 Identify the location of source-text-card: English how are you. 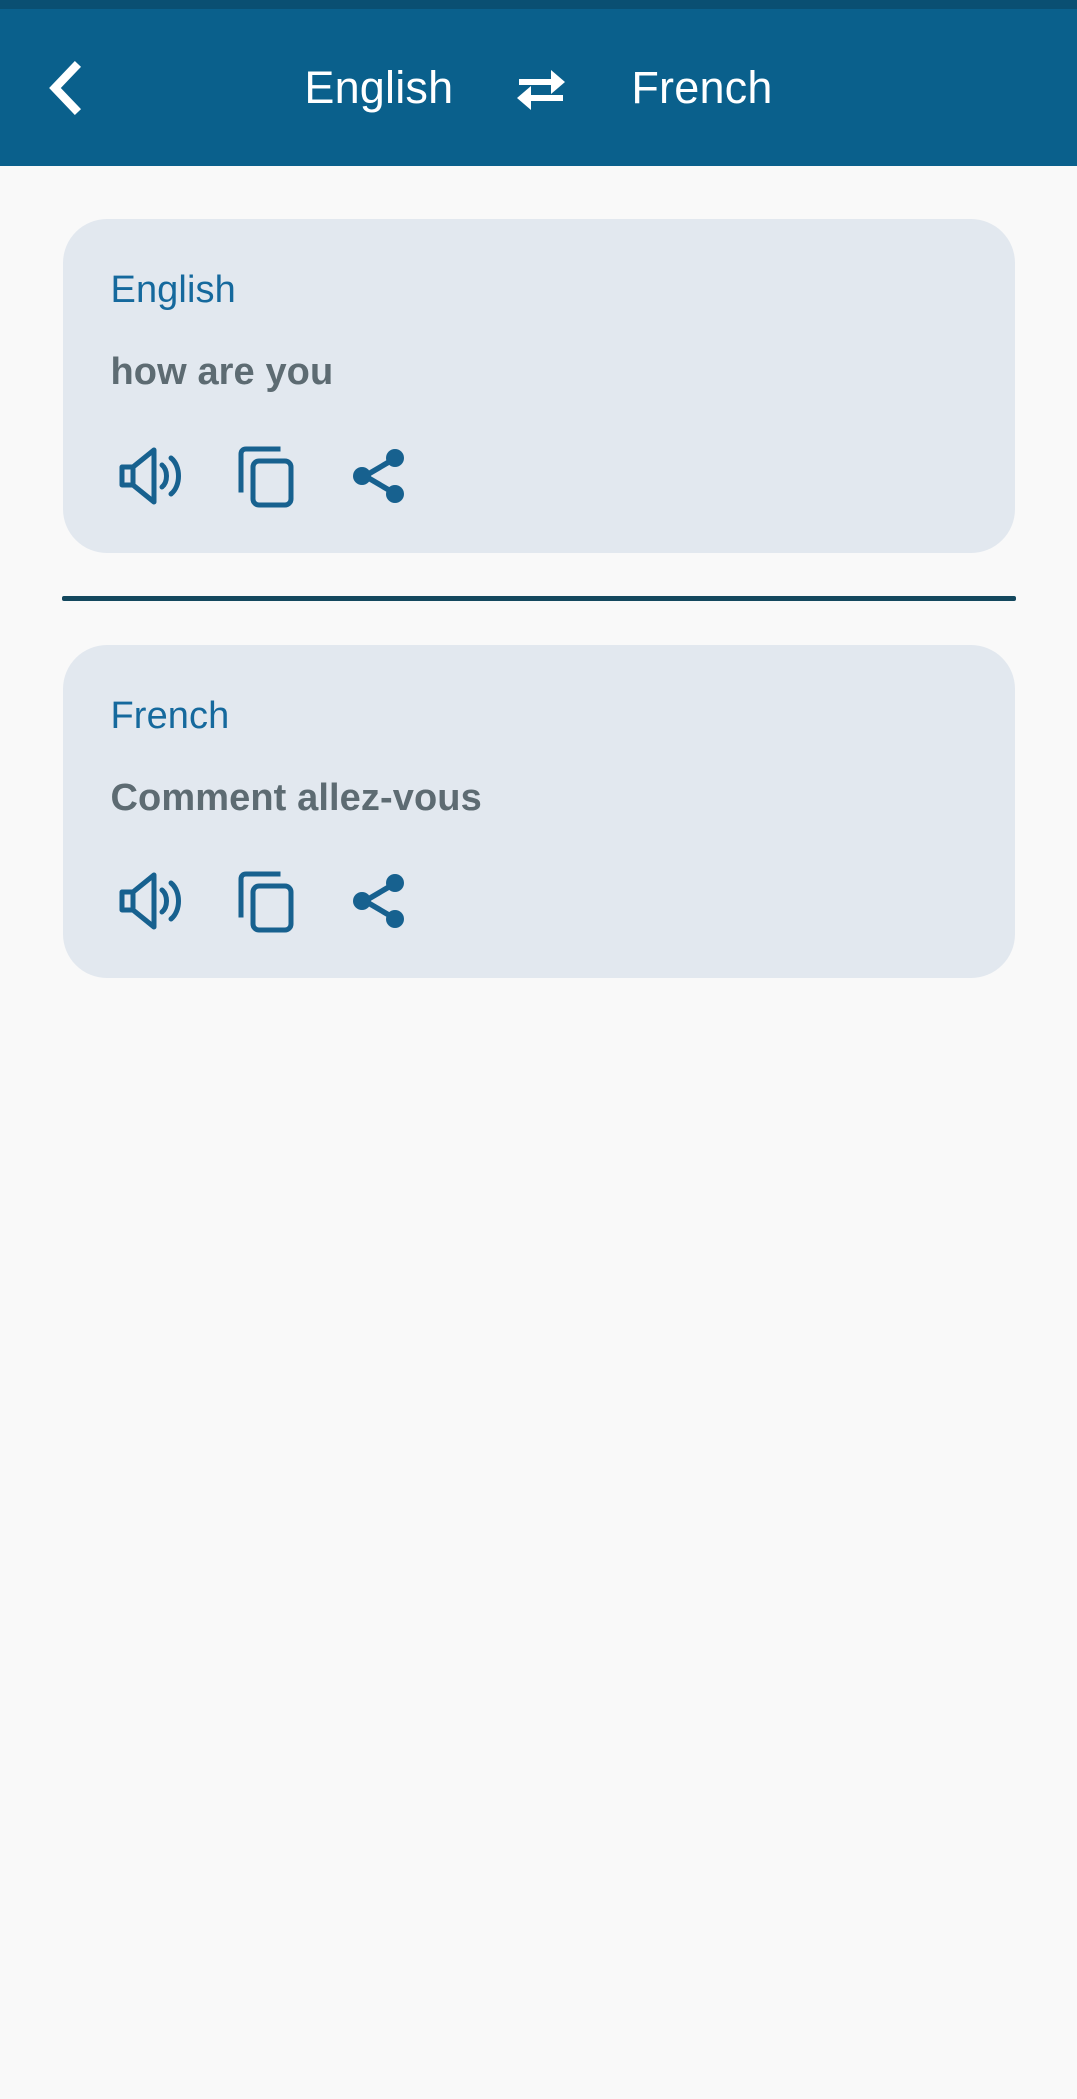
(538, 386).